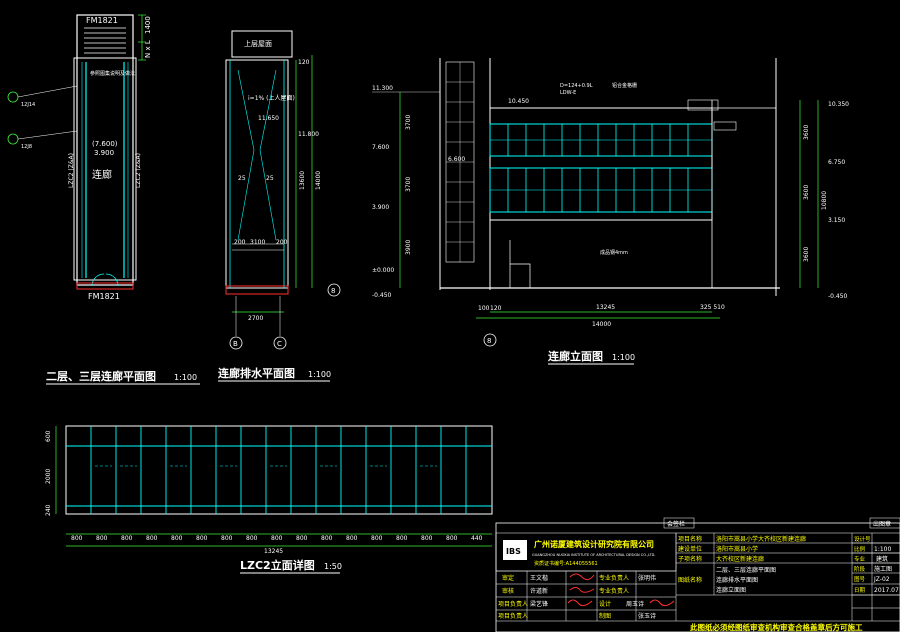 Image resolution: width=900 pixels, height=632 pixels. What do you see at coordinates (623, 357) in the screenshot?
I see `elev-scale: 1:100` at bounding box center [623, 357].